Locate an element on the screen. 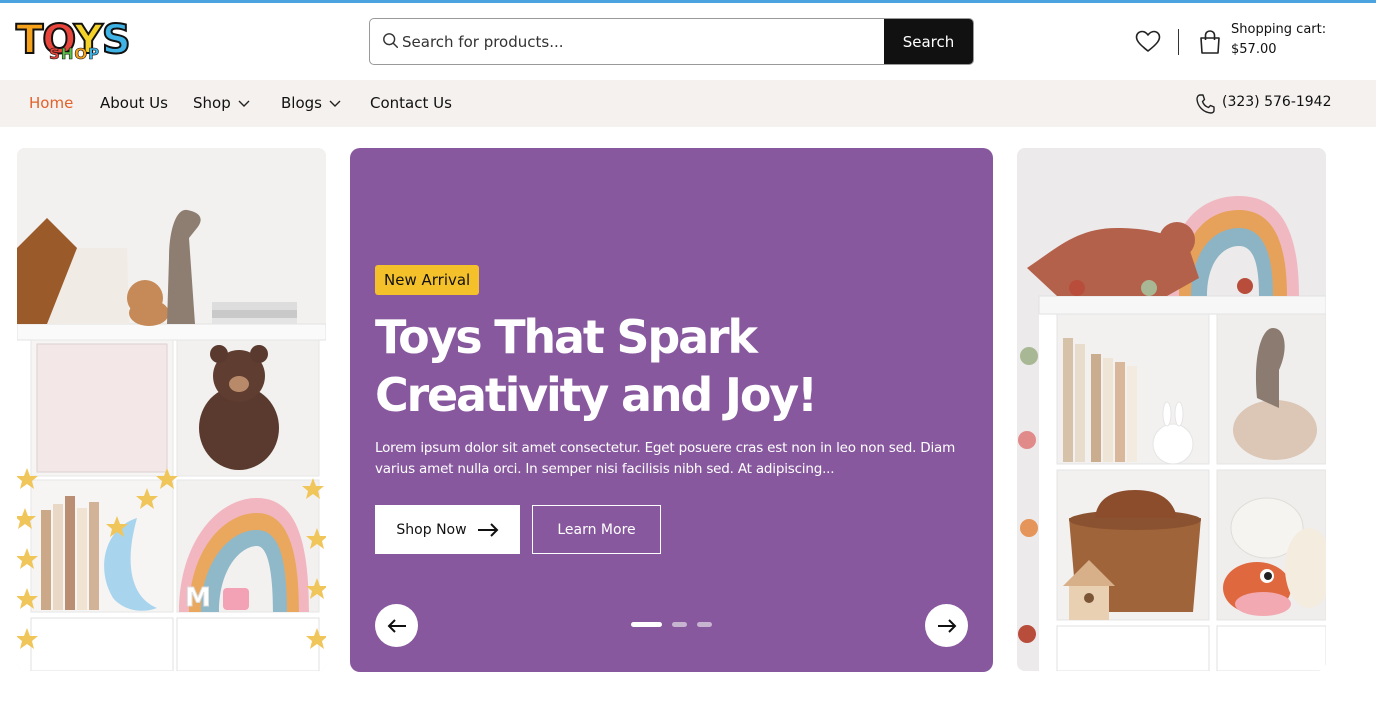  nav-item-label: About Us is located at coordinates (134, 103).